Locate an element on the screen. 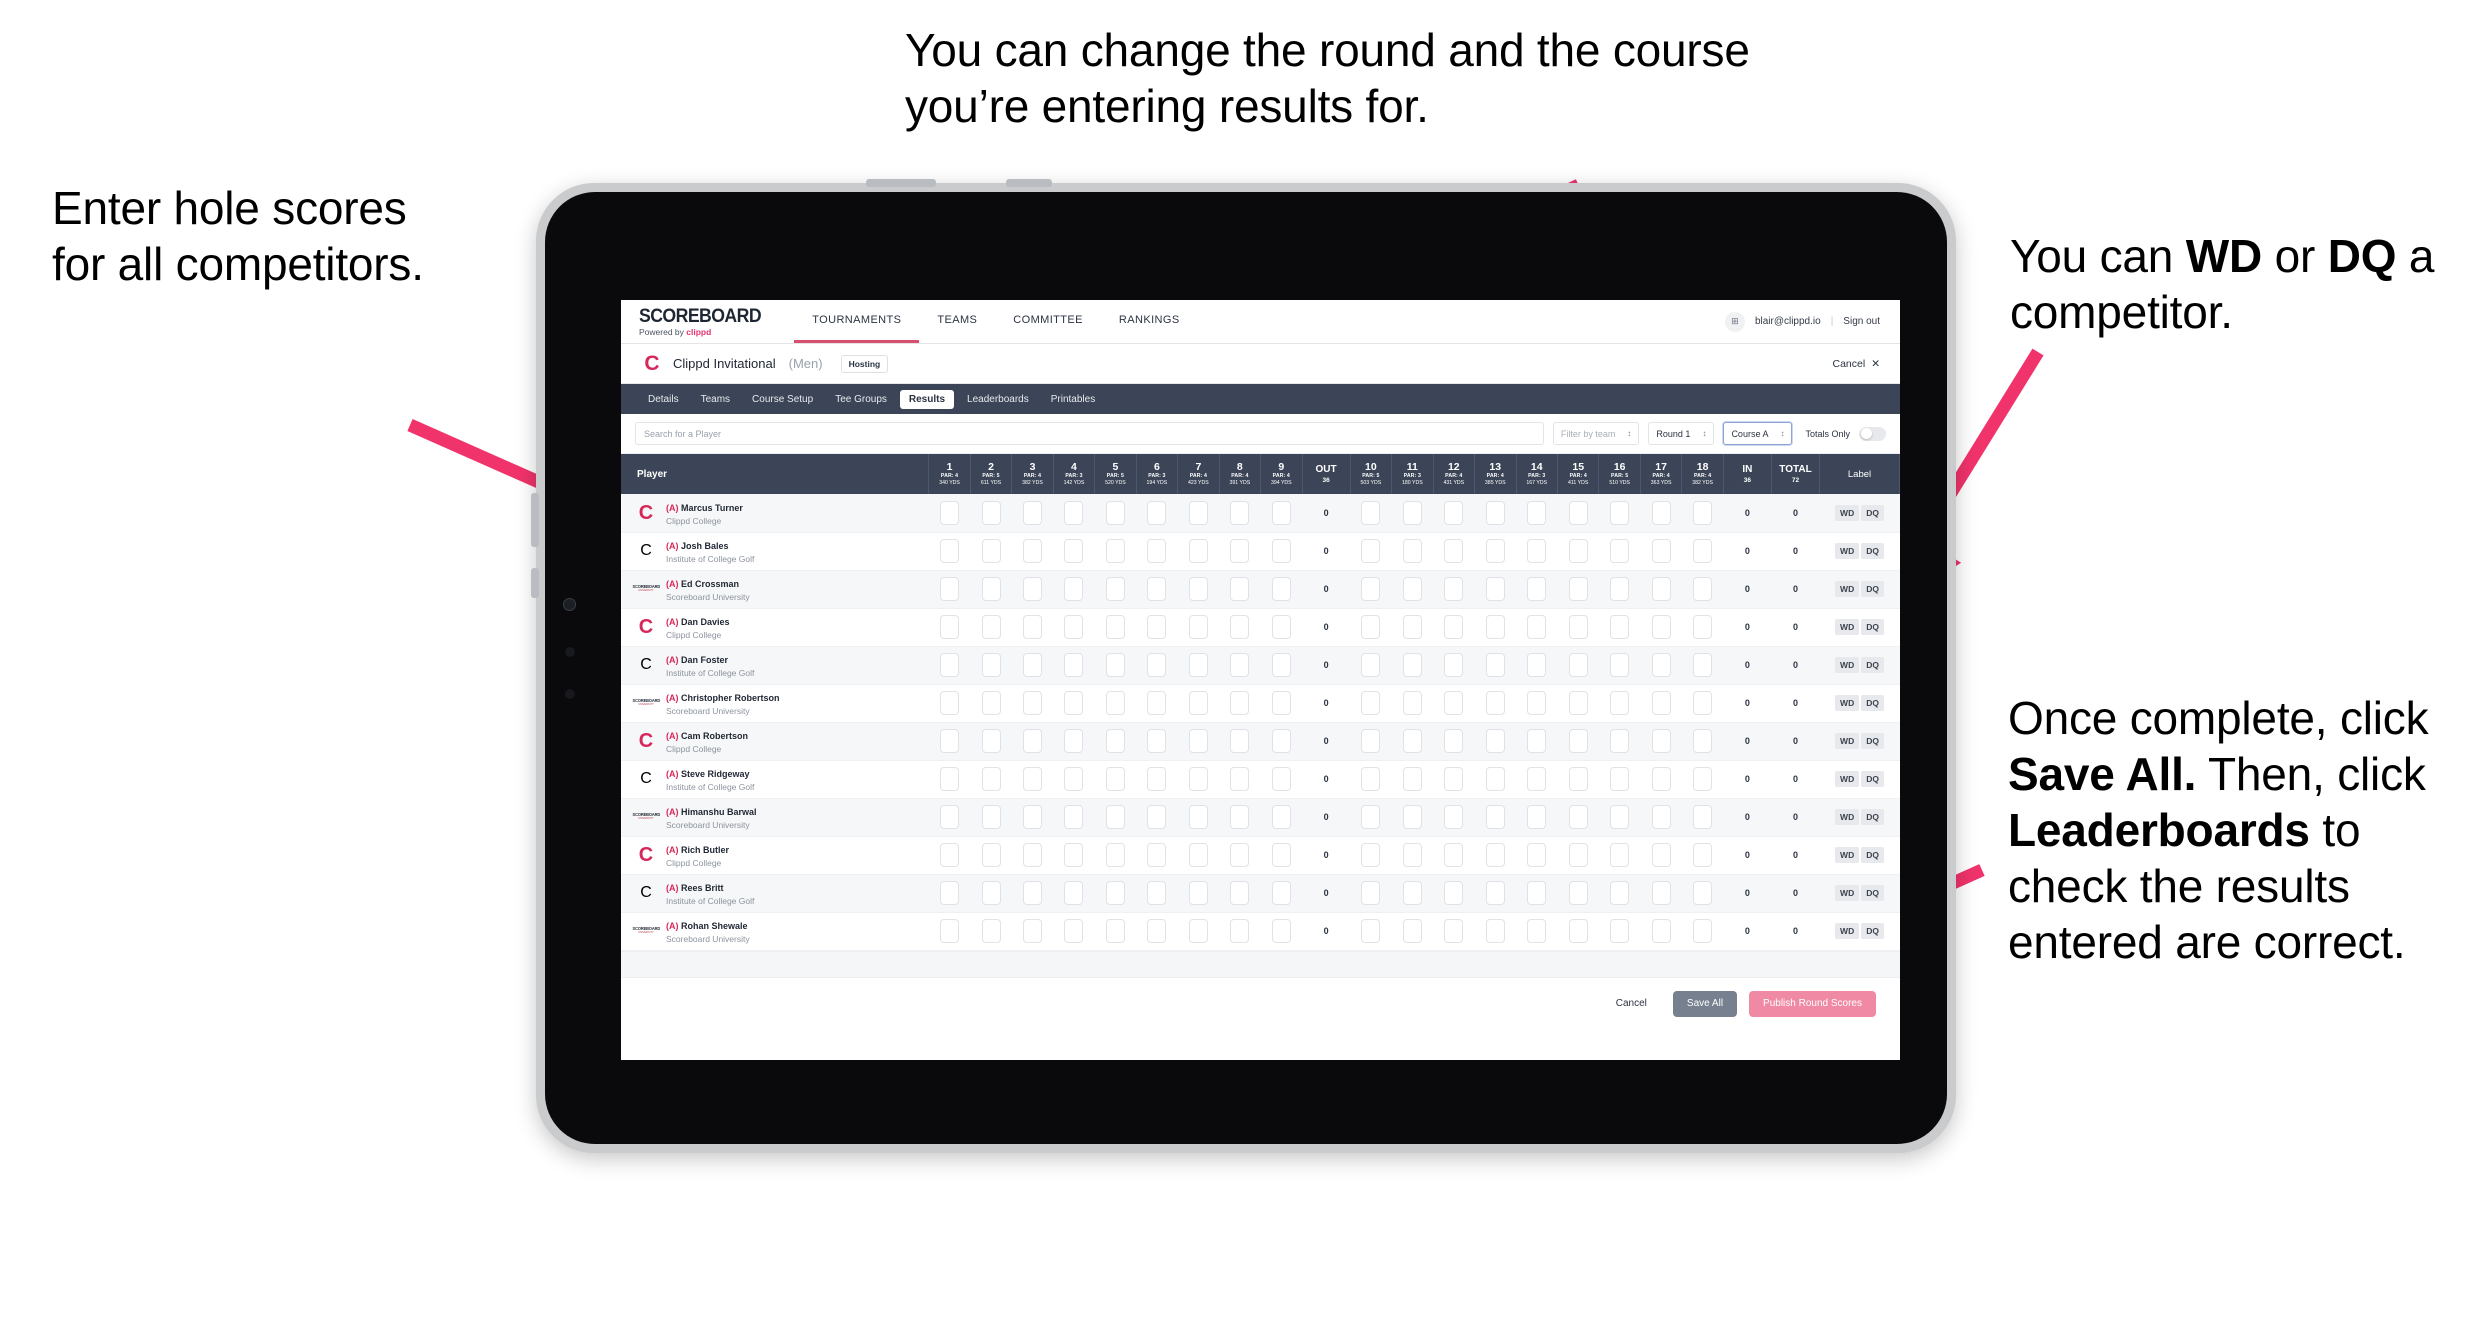  tab-tee-groups: Tee Groups is located at coordinates (861, 399).